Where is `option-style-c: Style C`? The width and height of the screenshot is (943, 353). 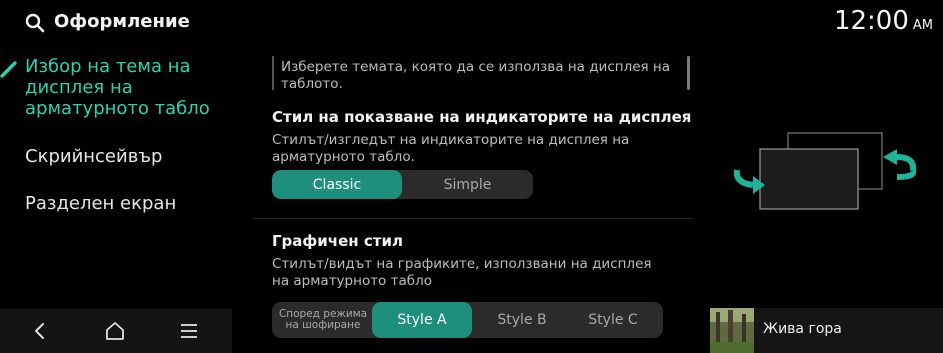 option-style-c: Style C is located at coordinates (613, 320).